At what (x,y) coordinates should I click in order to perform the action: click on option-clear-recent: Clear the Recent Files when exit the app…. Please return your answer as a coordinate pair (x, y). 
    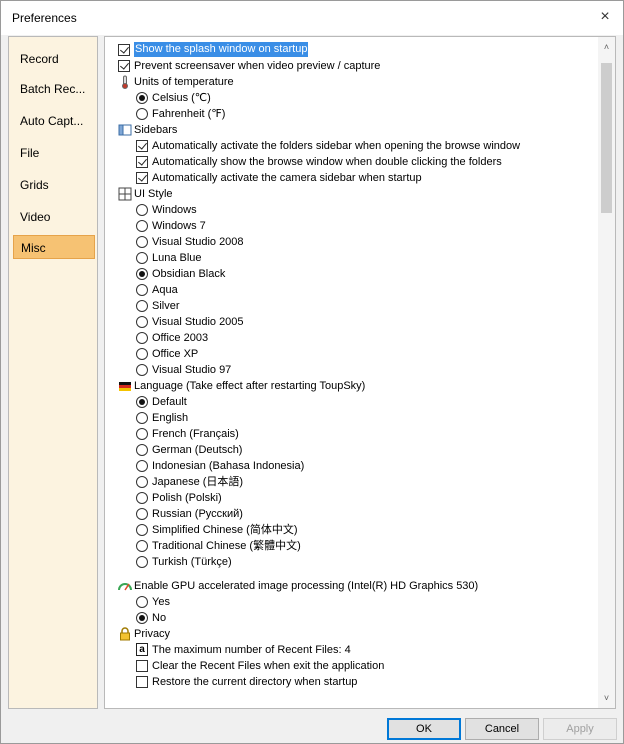
    Looking at the image, I should click on (346, 666).